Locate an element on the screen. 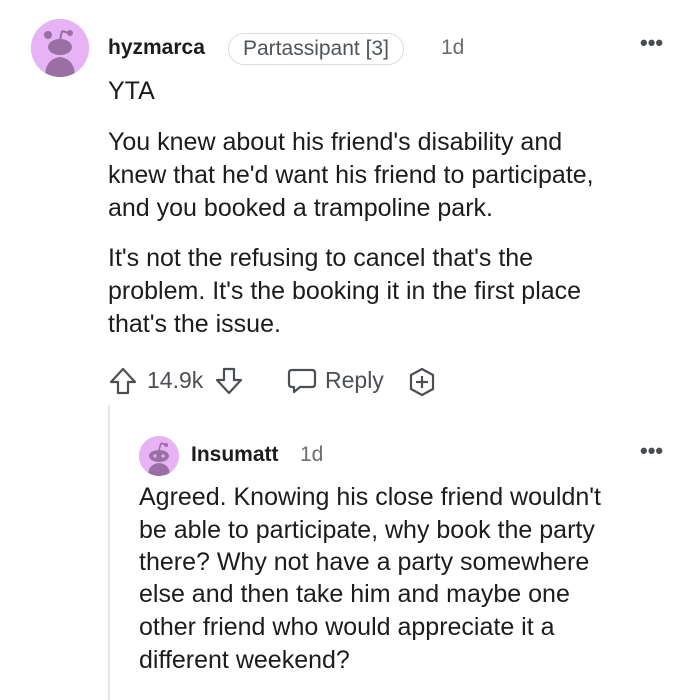 Image resolution: width=700 pixels, height=700 pixels. downvote-arrow-icon is located at coordinates (229, 381).